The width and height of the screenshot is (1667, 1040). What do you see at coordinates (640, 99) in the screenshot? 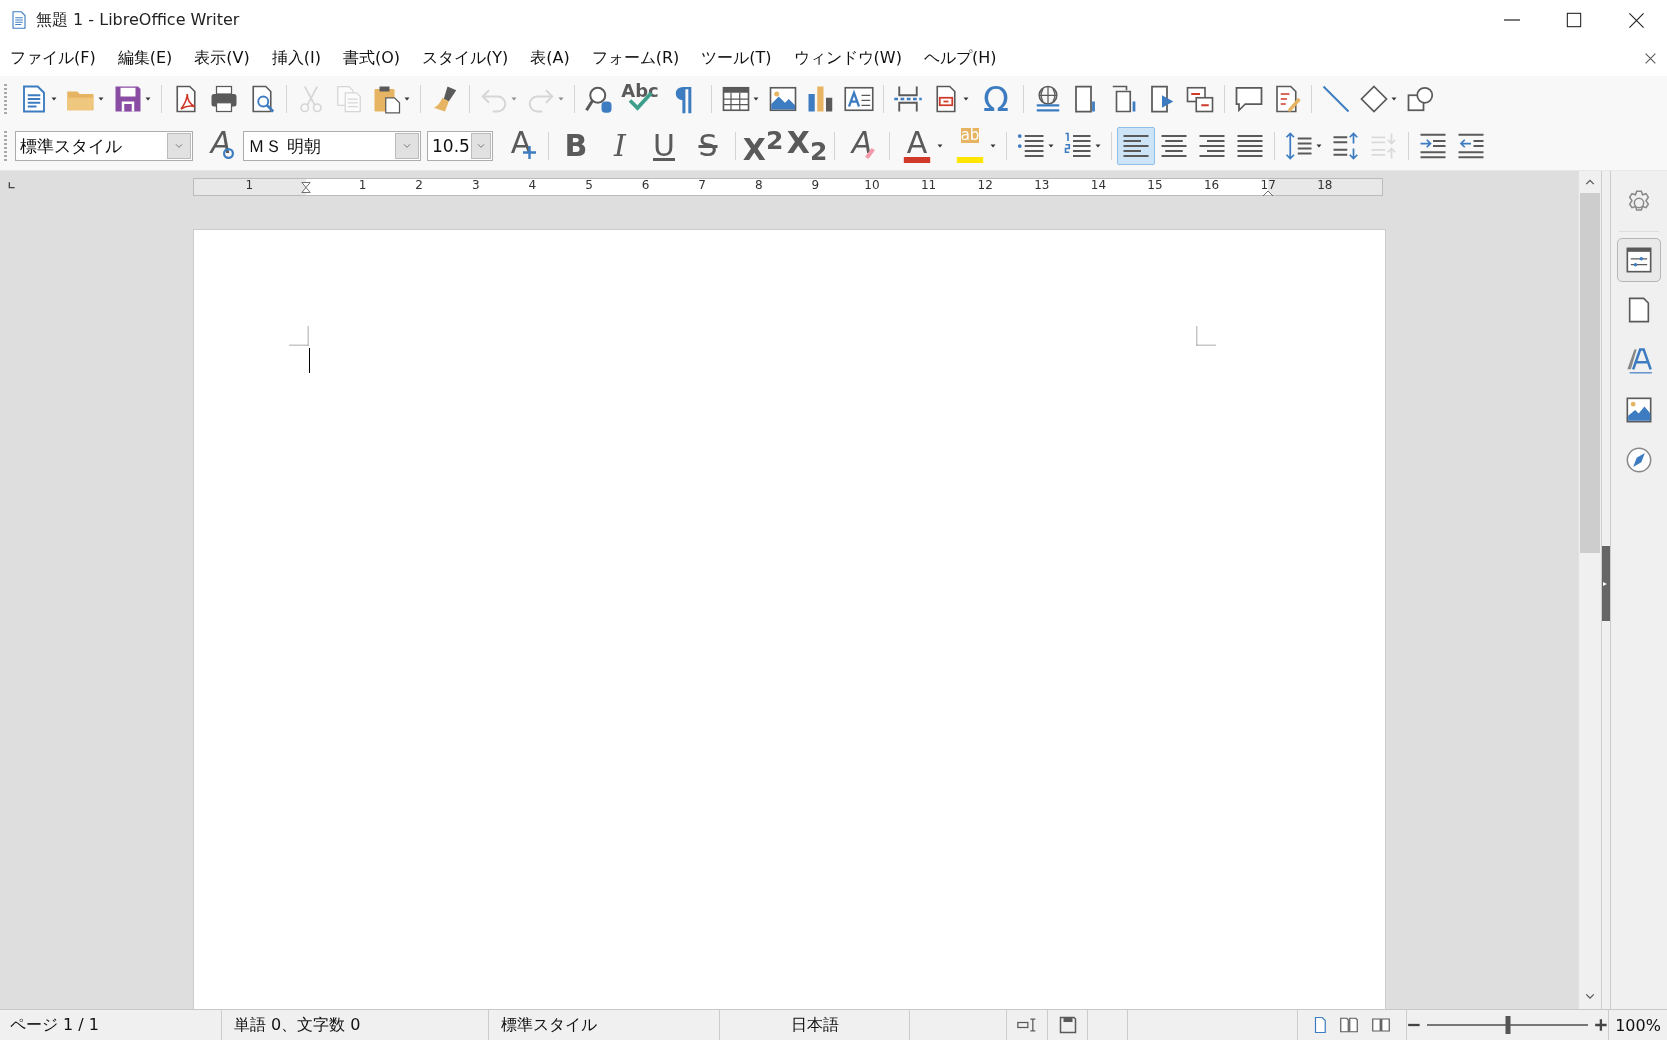
I see `spelling-button: Abc` at bounding box center [640, 99].